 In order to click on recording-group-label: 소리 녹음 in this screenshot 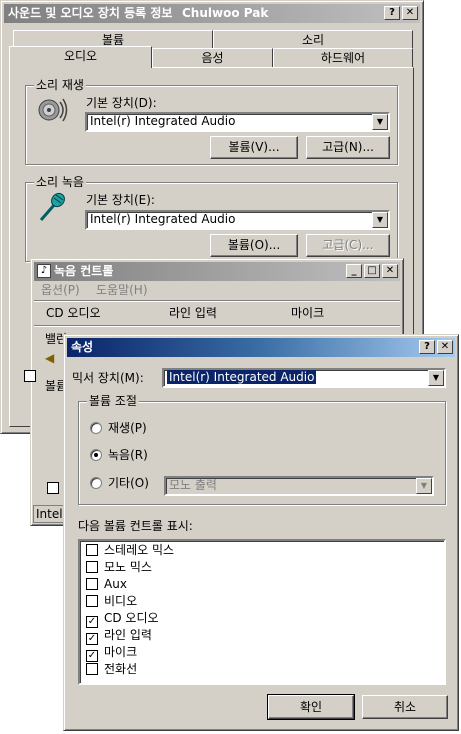, I will do `click(60, 182)`.